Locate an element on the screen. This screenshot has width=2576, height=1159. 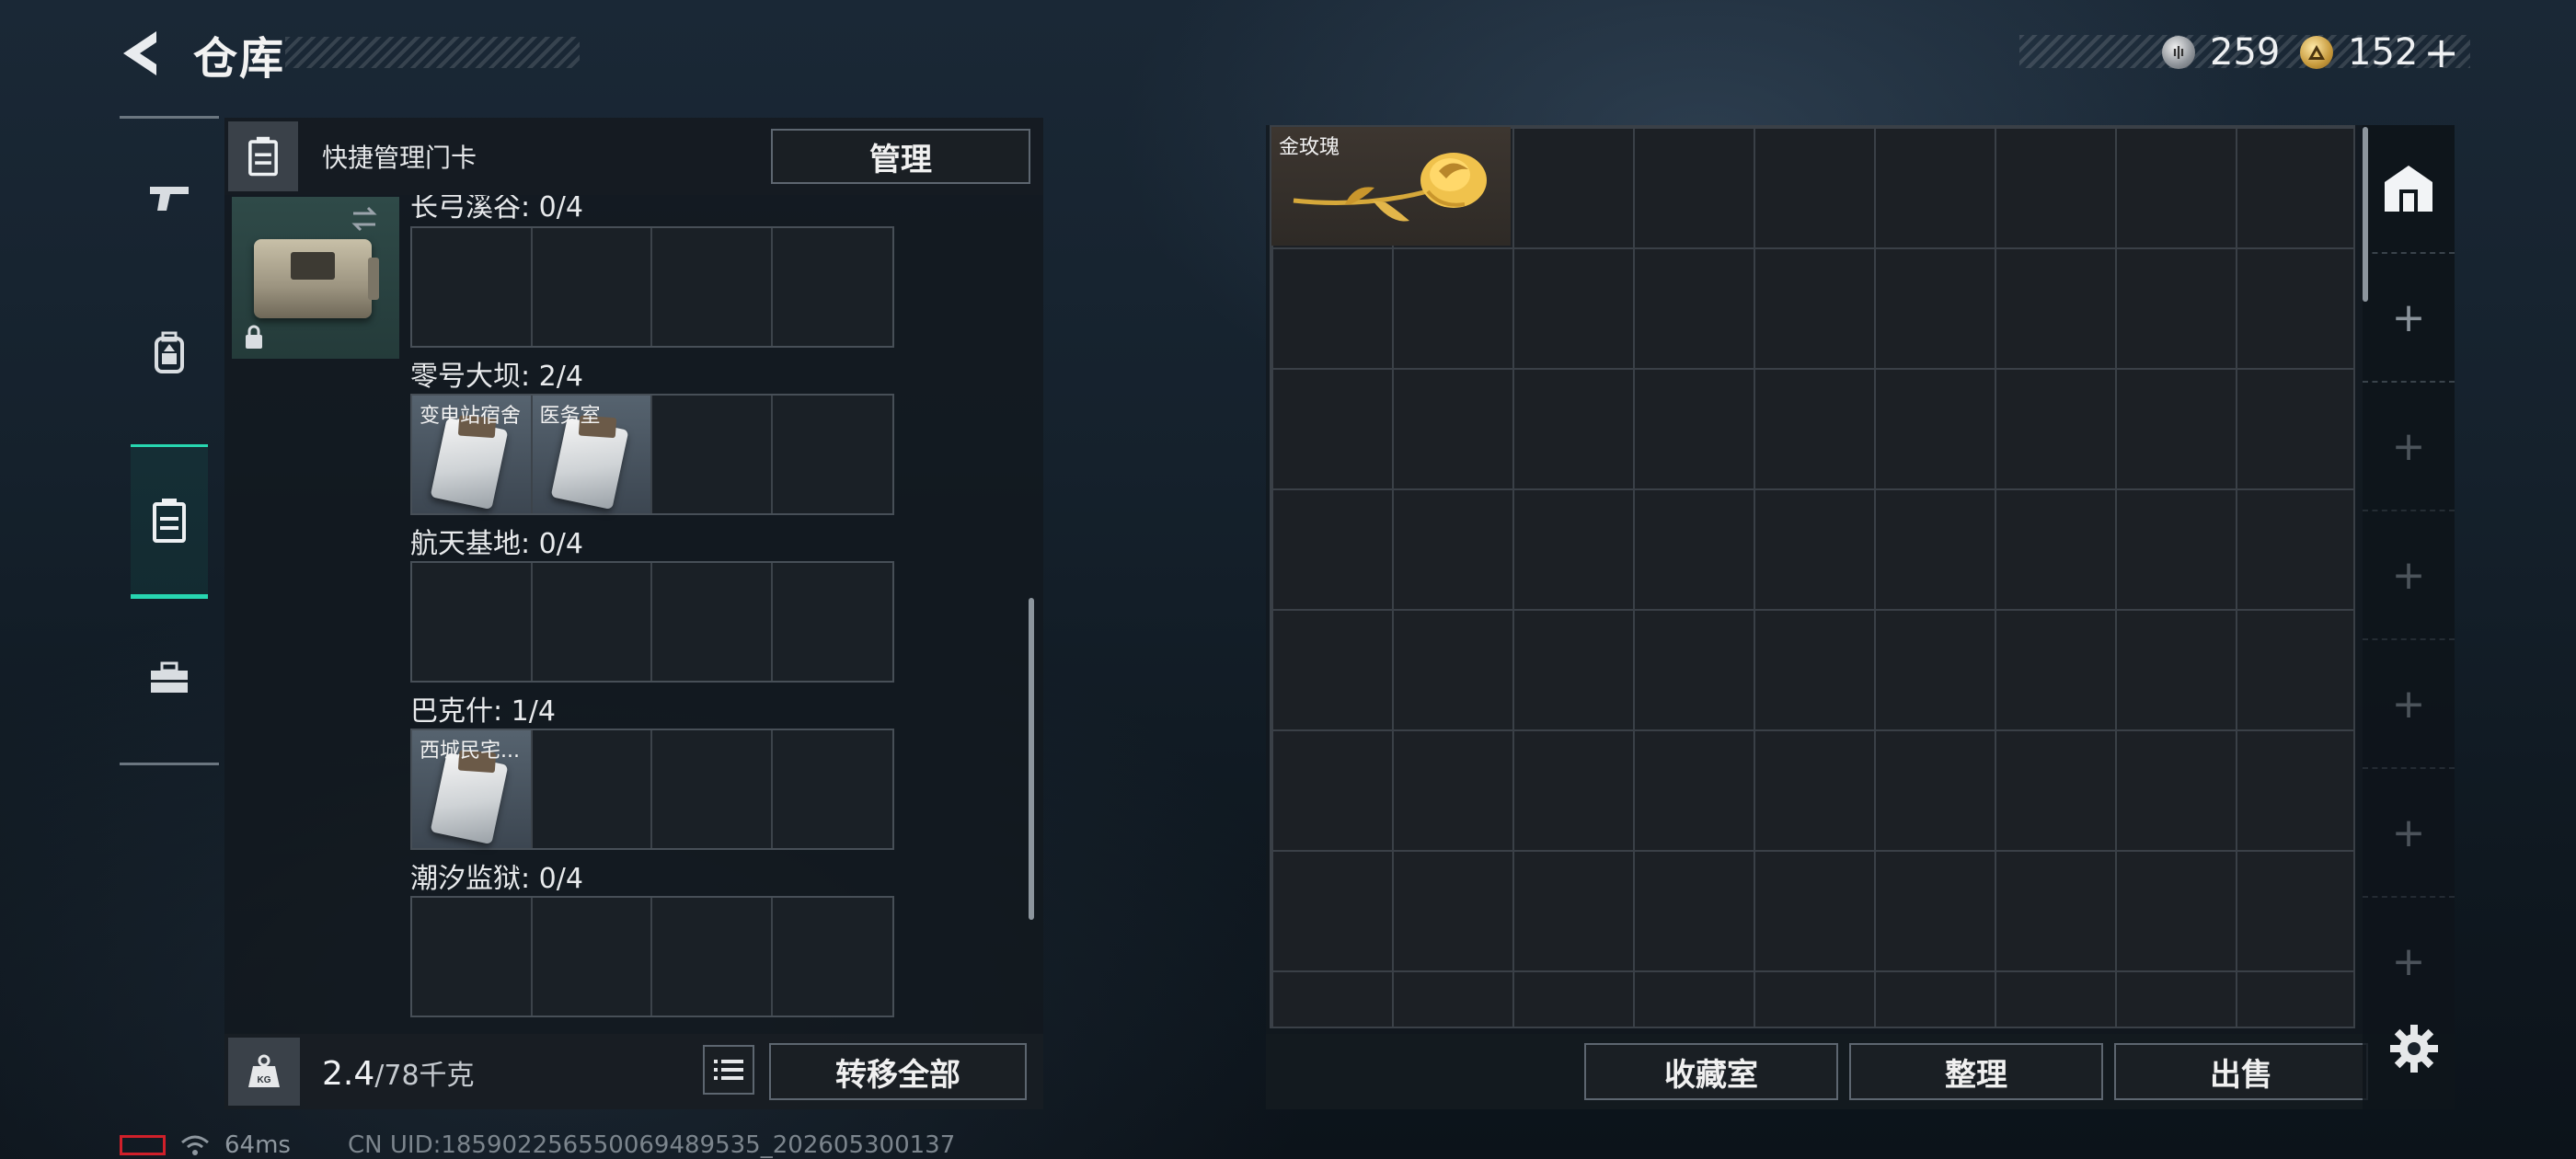
map-label: 长弓溪谷: 0/4 is located at coordinates (496, 209).